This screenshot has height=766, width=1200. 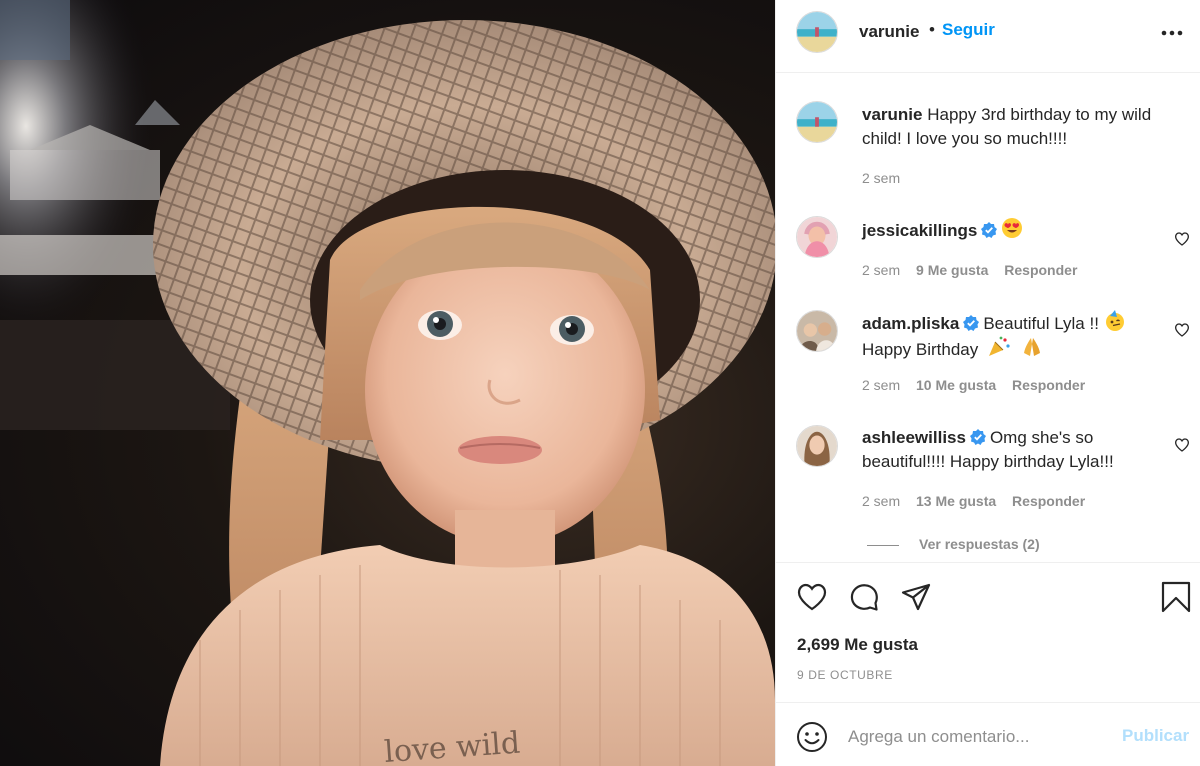 What do you see at coordinates (988, 632) in the screenshot?
I see `post-actions: 2,699 Me gusta 9 DE OCTUBRE` at bounding box center [988, 632].